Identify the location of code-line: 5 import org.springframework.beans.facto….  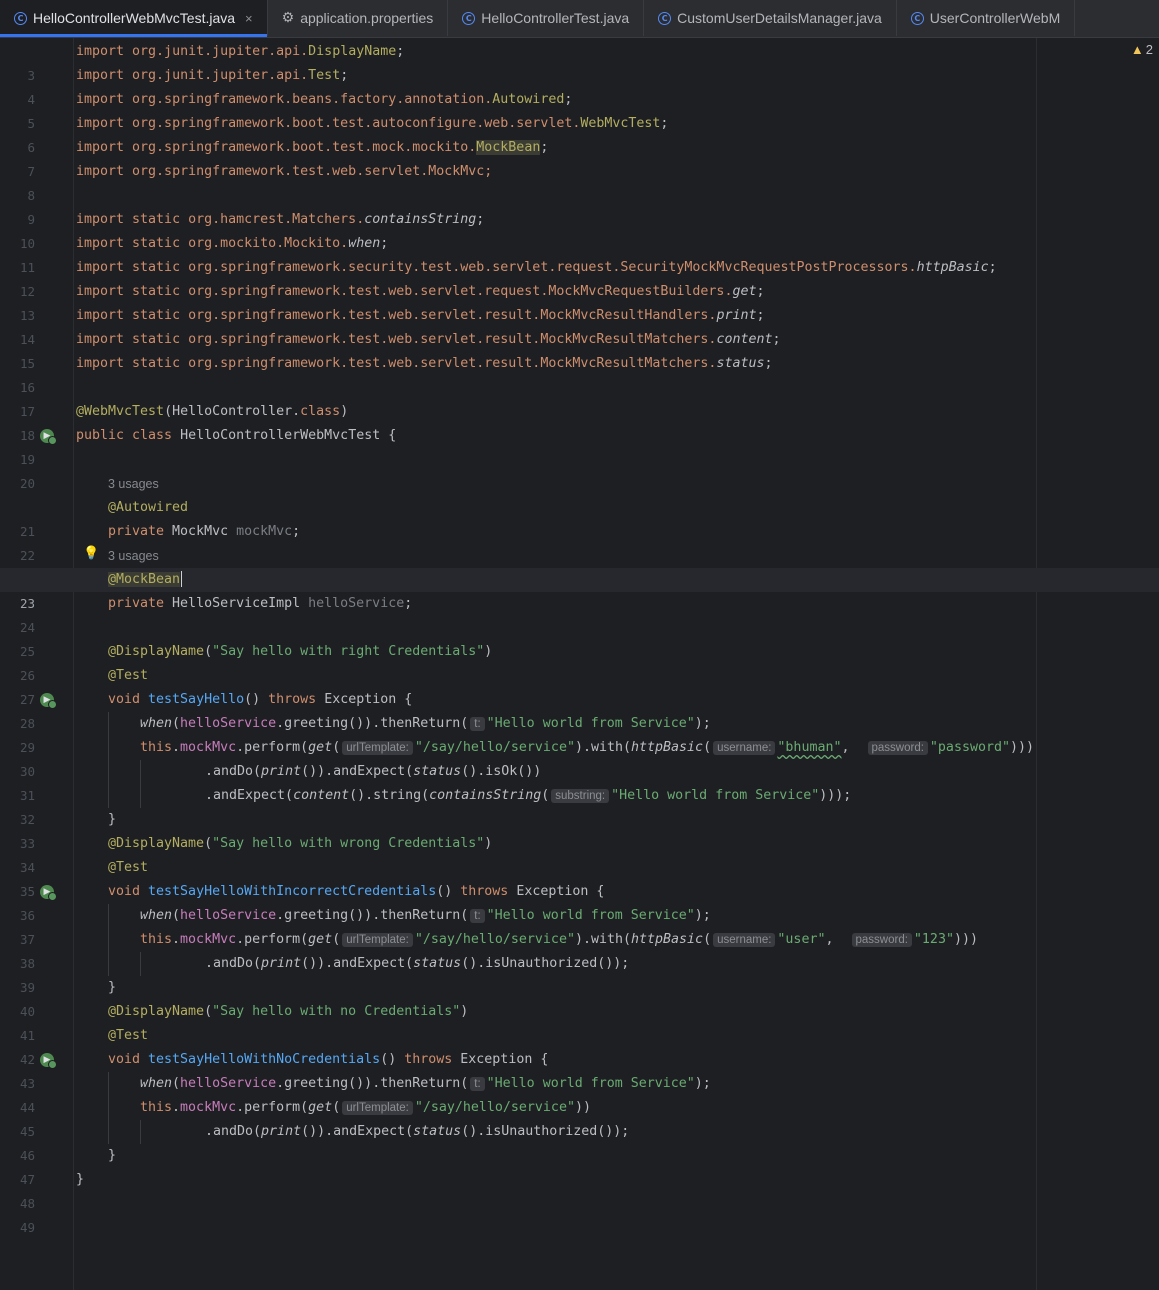
(579, 109).